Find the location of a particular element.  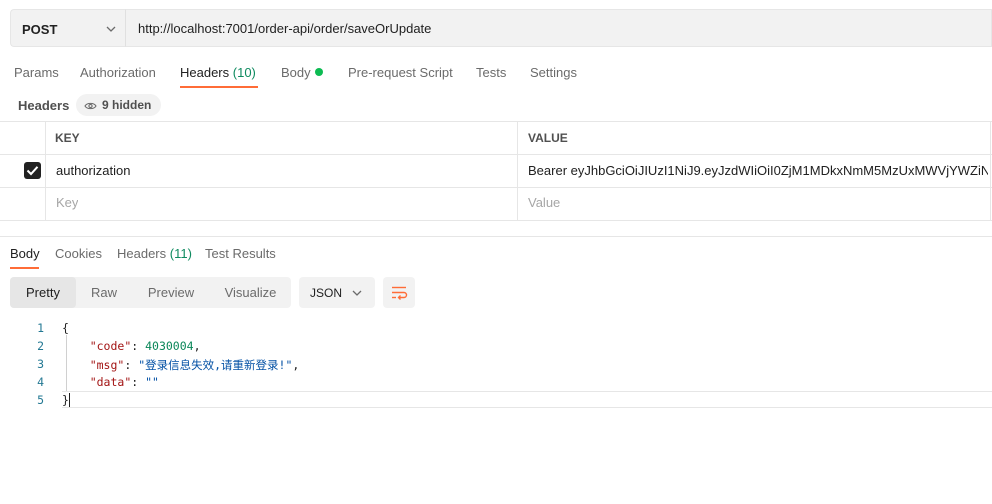

line-number: 1 is located at coordinates (40, 328).